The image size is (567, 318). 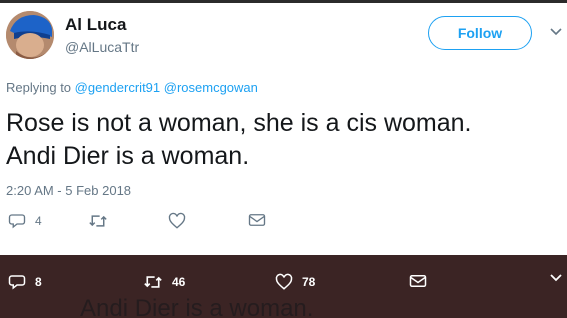 I want to click on avatar, so click(x=30, y=35).